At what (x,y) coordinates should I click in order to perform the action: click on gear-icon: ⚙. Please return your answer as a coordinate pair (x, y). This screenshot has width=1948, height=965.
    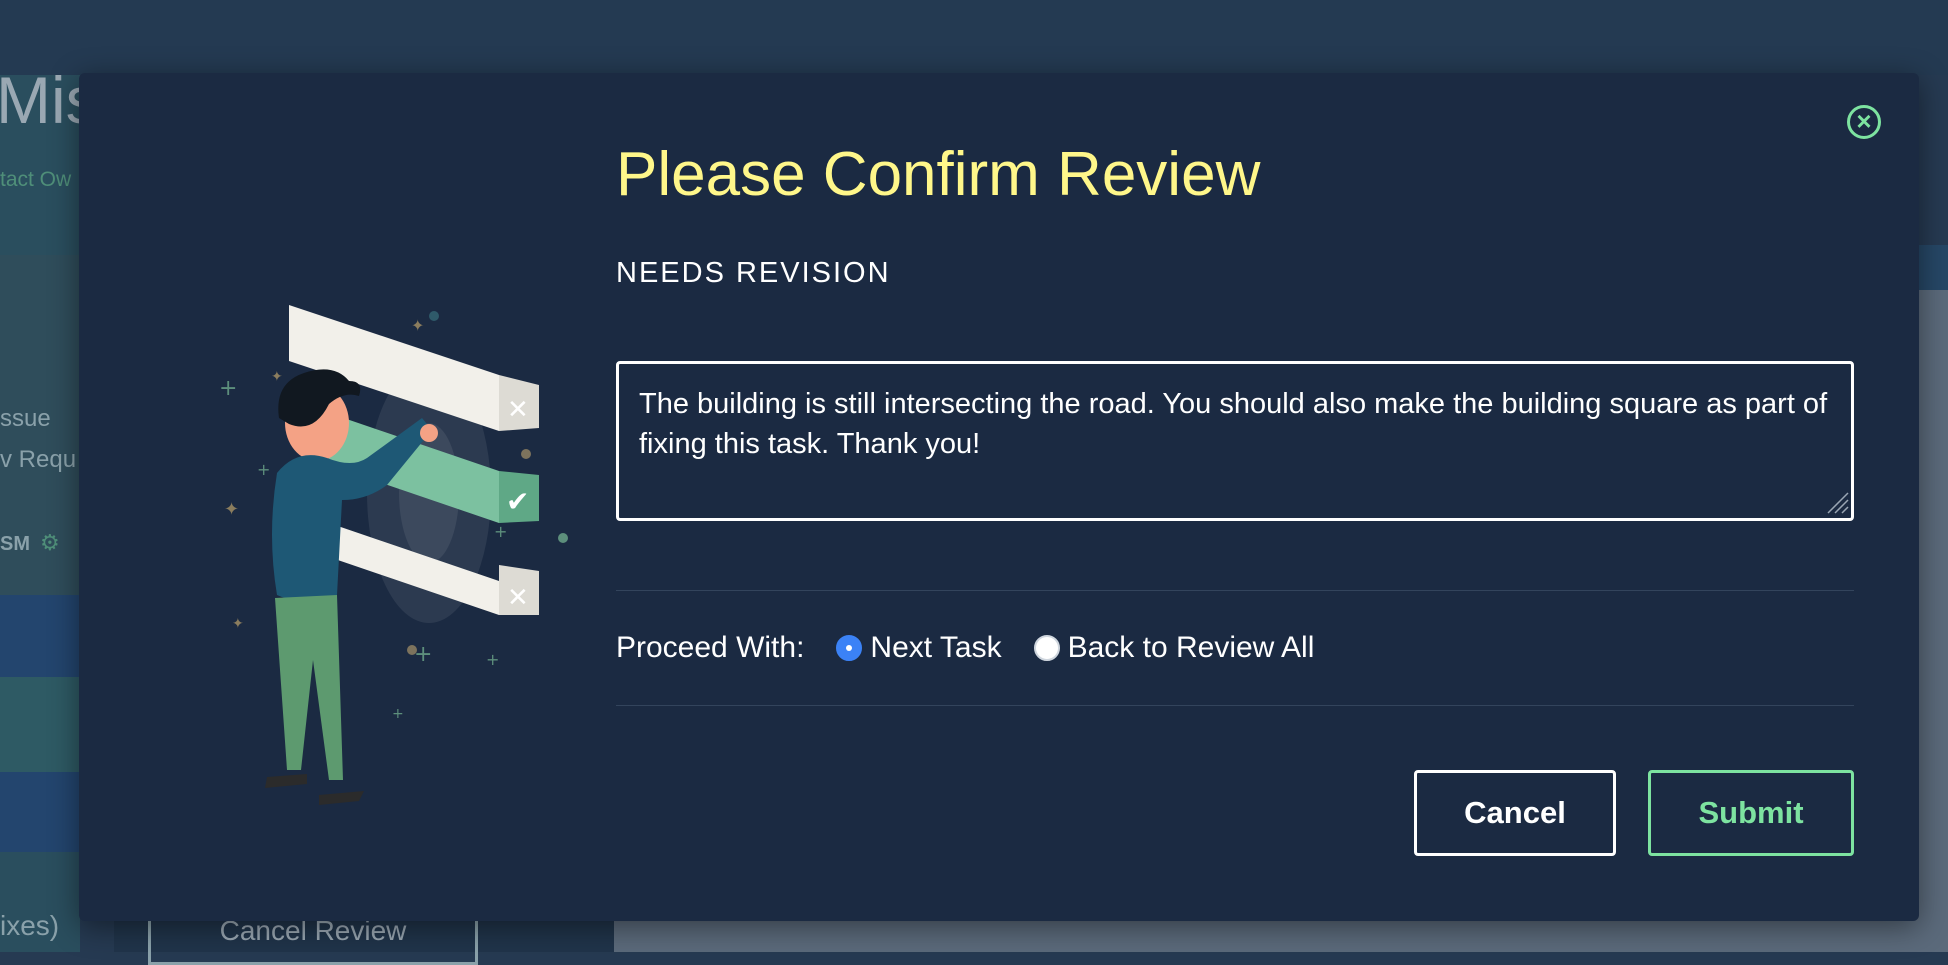
    Looking at the image, I should click on (50, 542).